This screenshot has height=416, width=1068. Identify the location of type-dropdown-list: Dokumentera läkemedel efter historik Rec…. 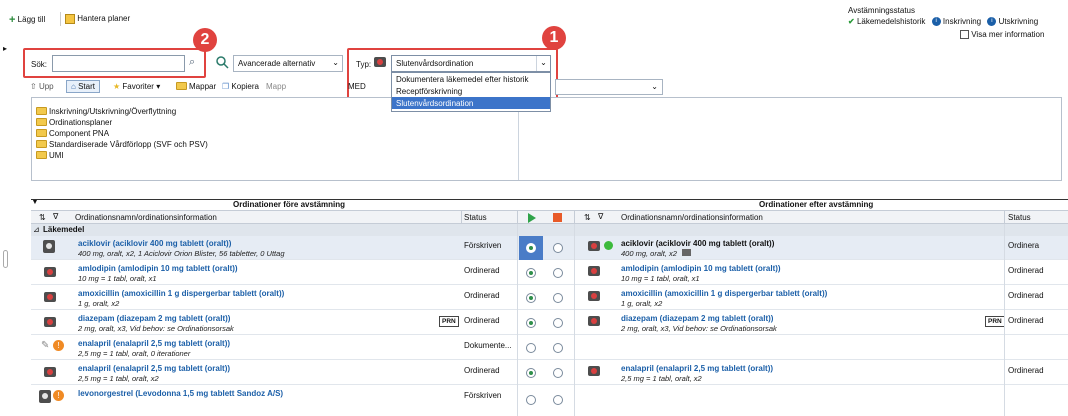
(471, 92).